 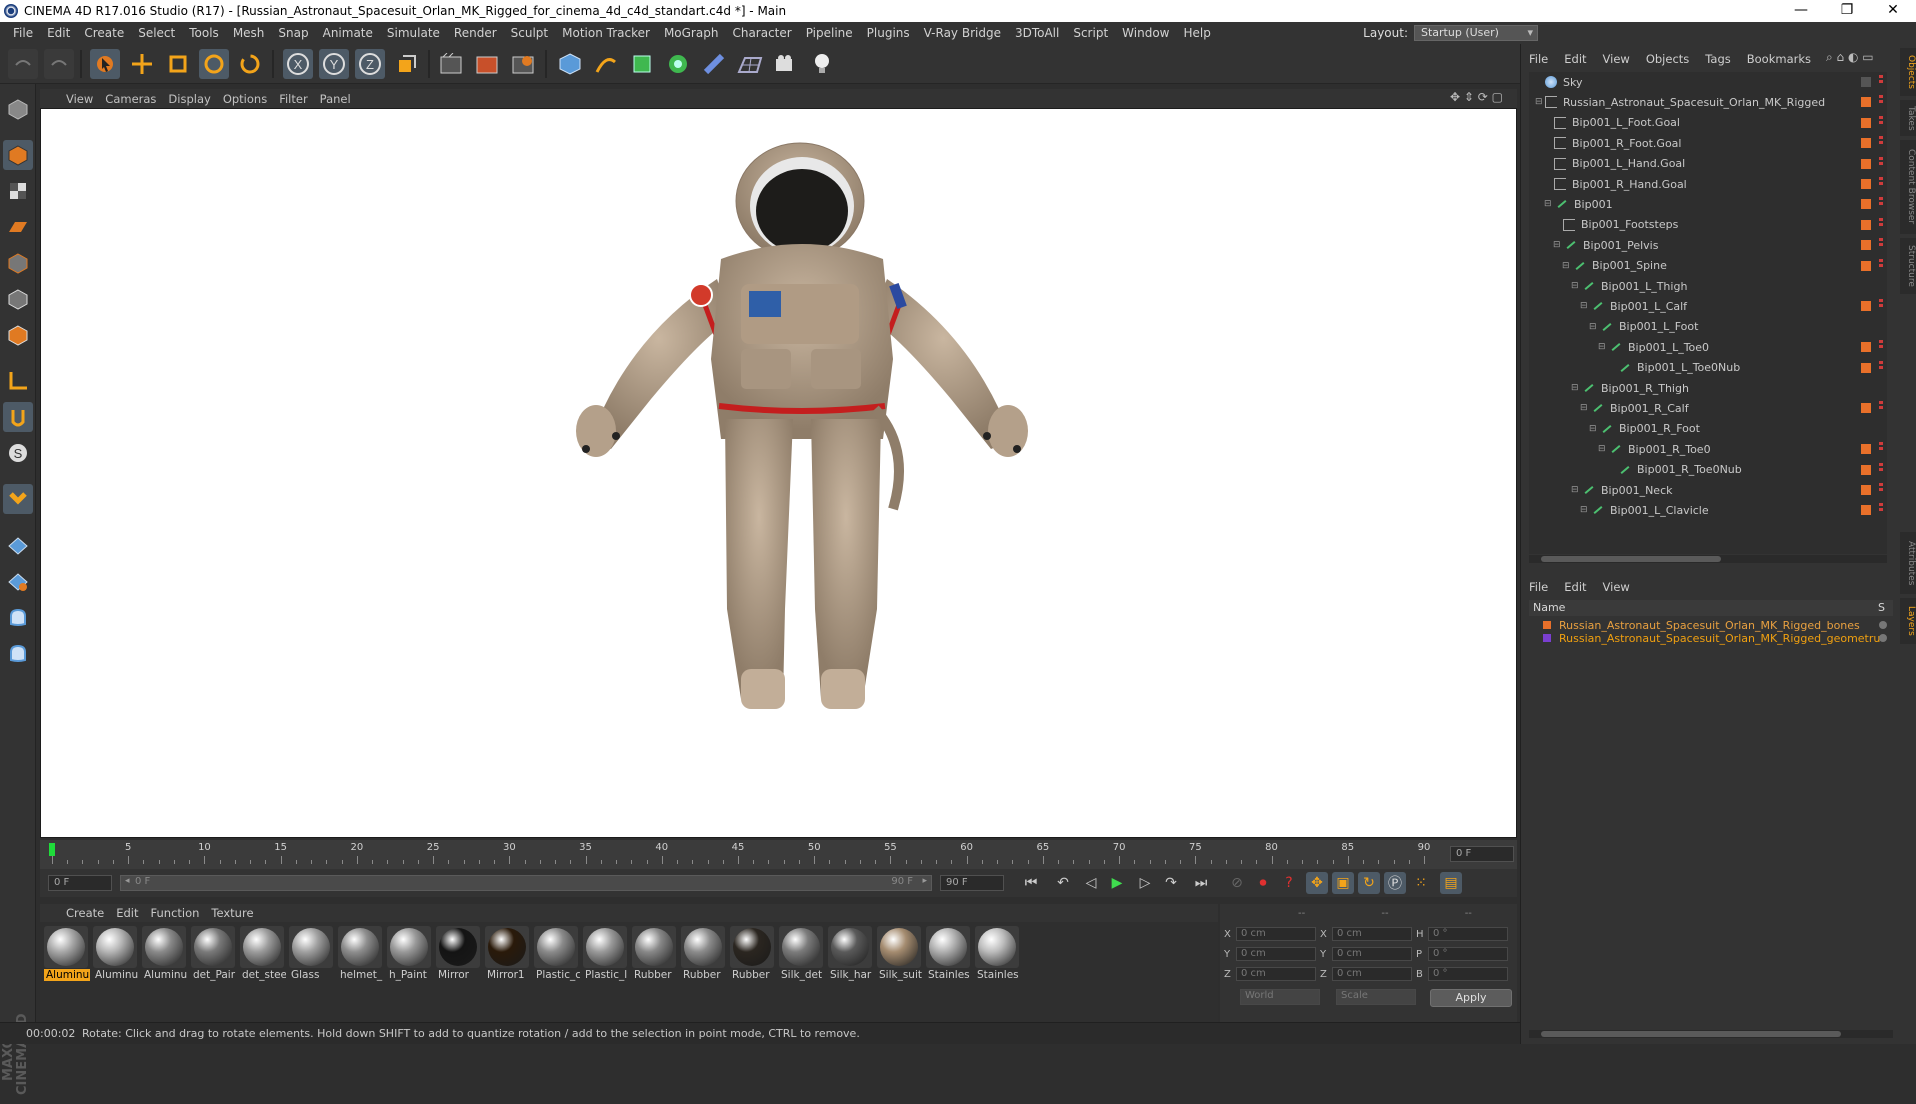 I want to click on autokey-icon: ⏺, so click(x=1263, y=883).